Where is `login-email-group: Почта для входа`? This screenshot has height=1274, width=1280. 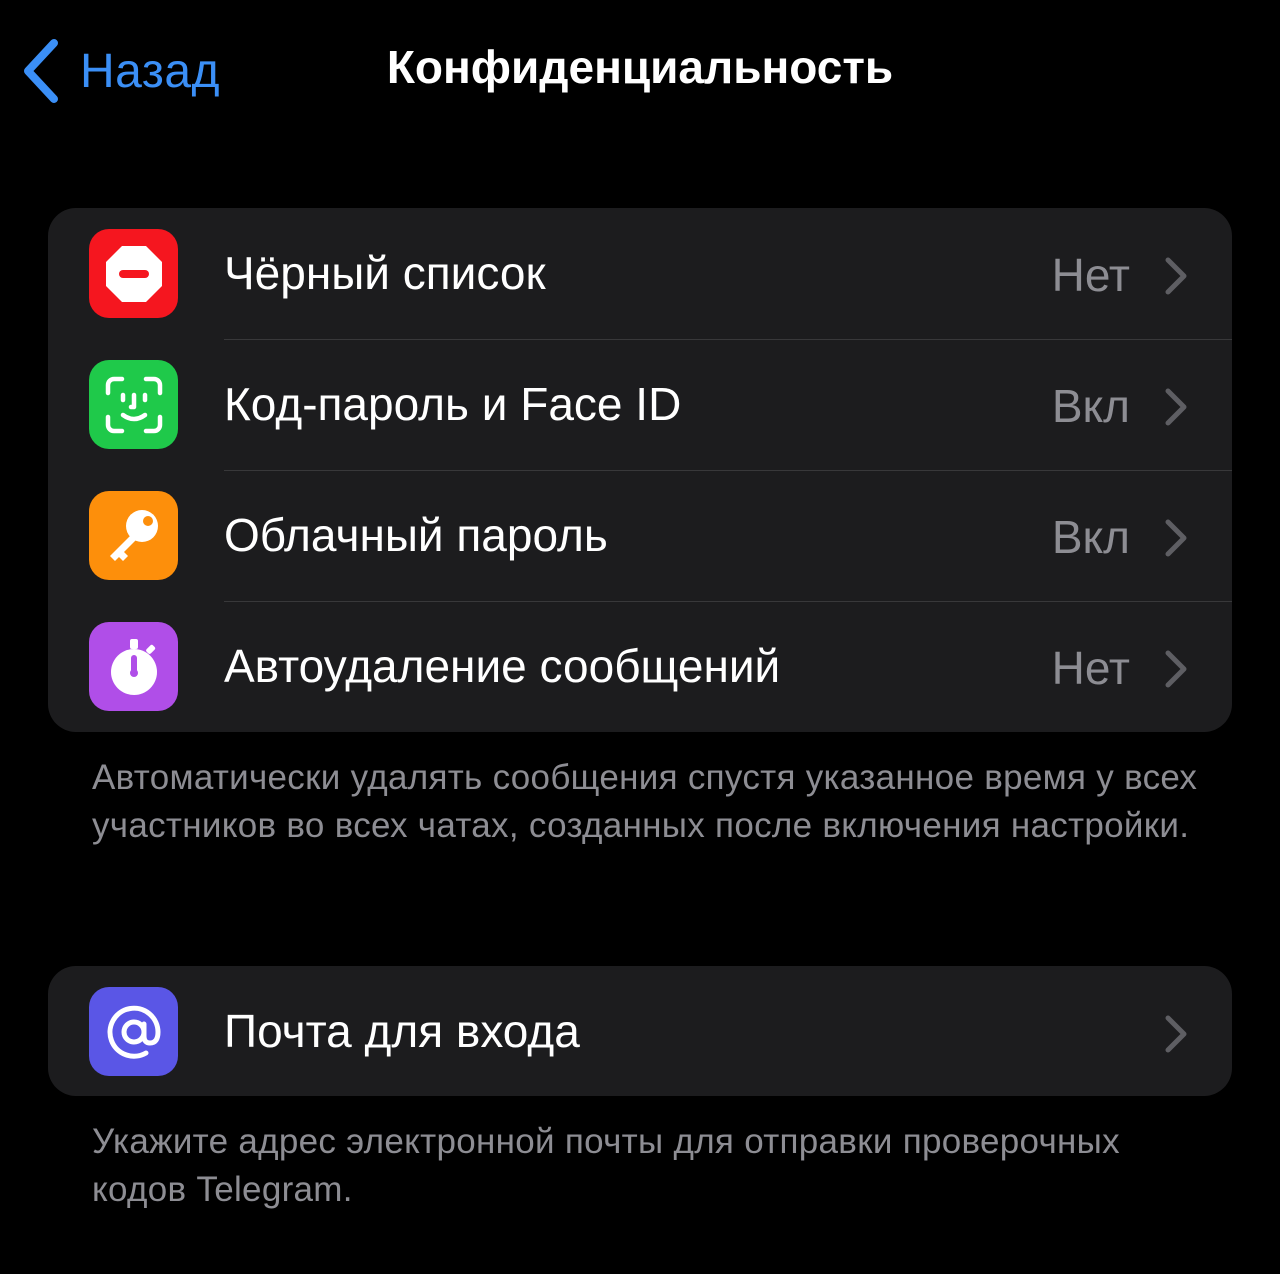 login-email-group: Почта для входа is located at coordinates (640, 1031).